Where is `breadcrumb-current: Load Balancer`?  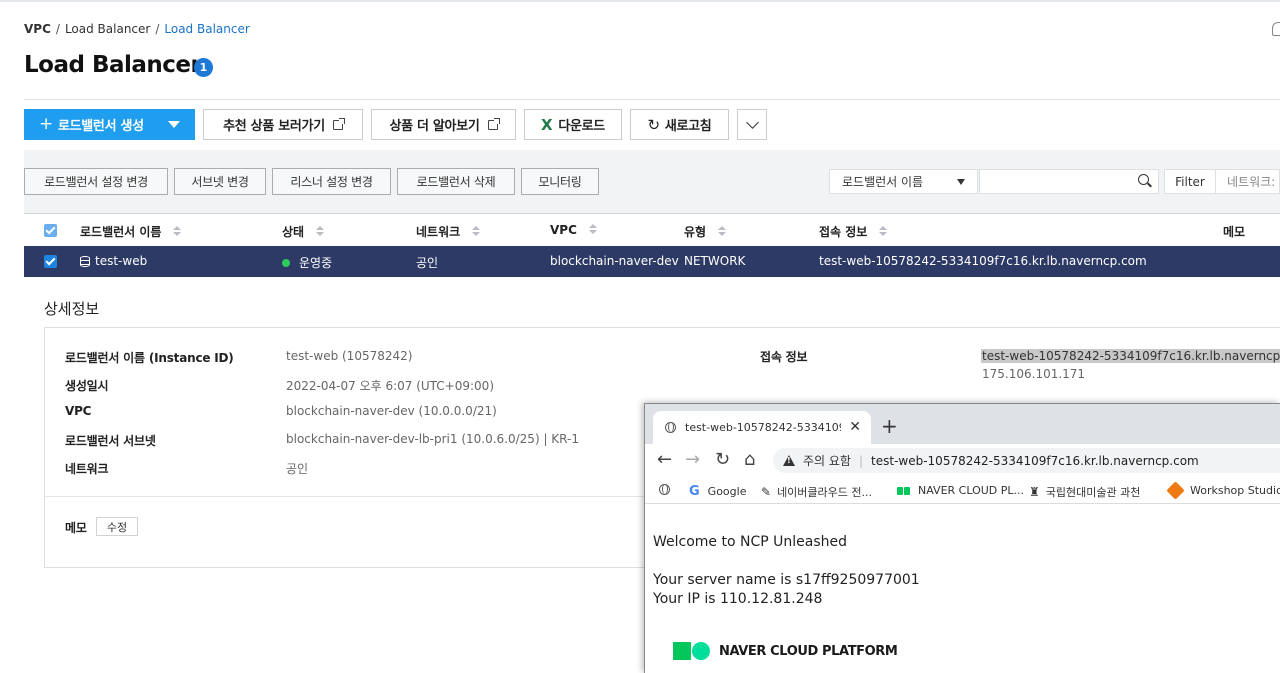 breadcrumb-current: Load Balancer is located at coordinates (207, 29).